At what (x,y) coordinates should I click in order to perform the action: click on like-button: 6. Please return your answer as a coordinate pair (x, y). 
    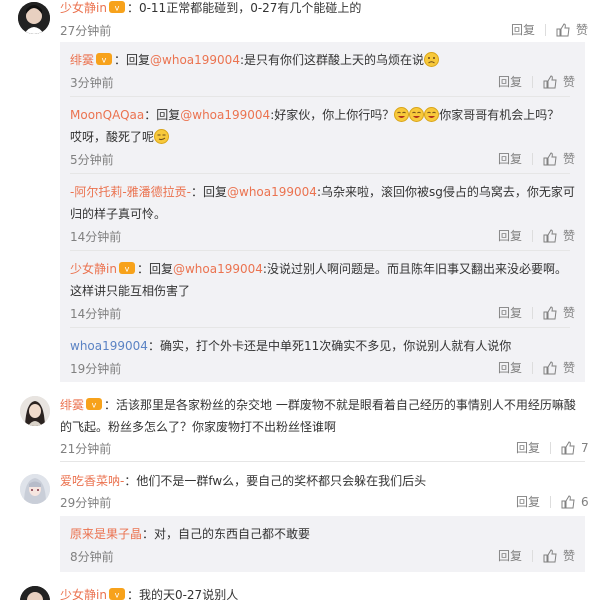
    Looking at the image, I should click on (575, 502).